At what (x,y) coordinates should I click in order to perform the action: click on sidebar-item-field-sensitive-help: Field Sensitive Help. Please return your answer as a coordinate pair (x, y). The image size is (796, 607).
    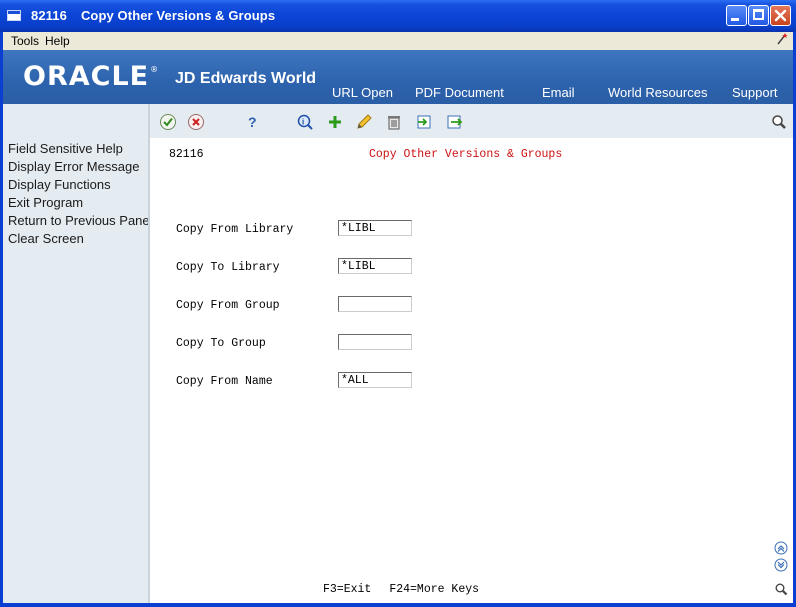
    Looking at the image, I should click on (65, 148).